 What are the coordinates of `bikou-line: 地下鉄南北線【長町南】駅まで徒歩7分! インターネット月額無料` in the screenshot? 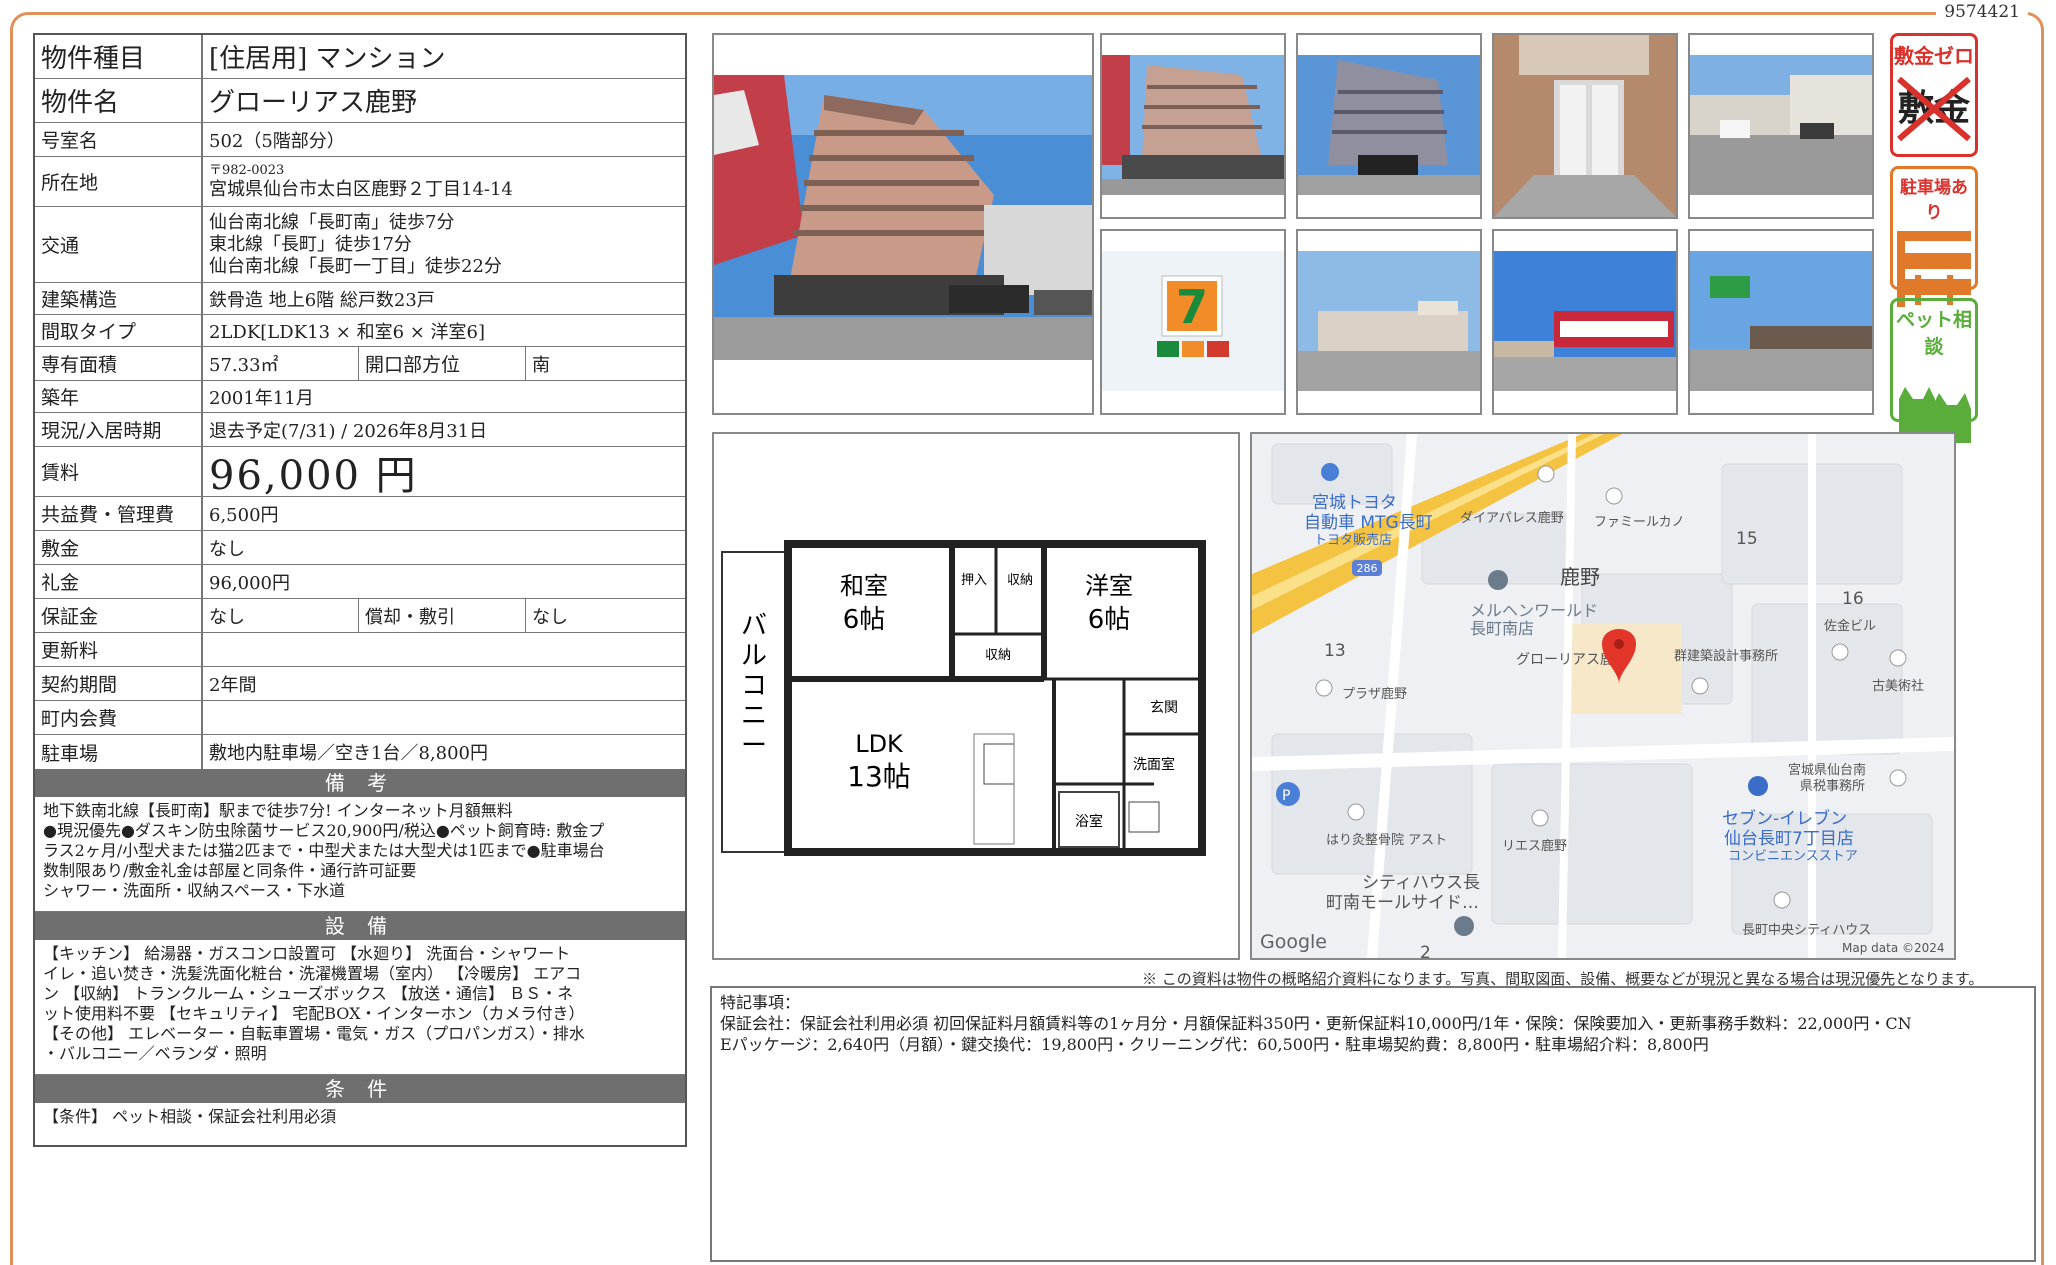 It's located at (278, 810).